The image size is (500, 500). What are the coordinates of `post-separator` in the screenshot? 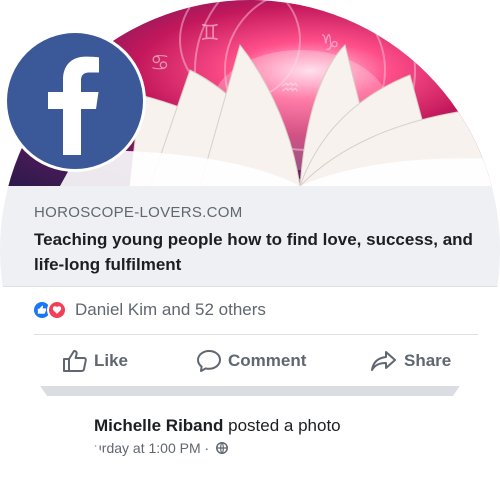 It's located at (250, 391).